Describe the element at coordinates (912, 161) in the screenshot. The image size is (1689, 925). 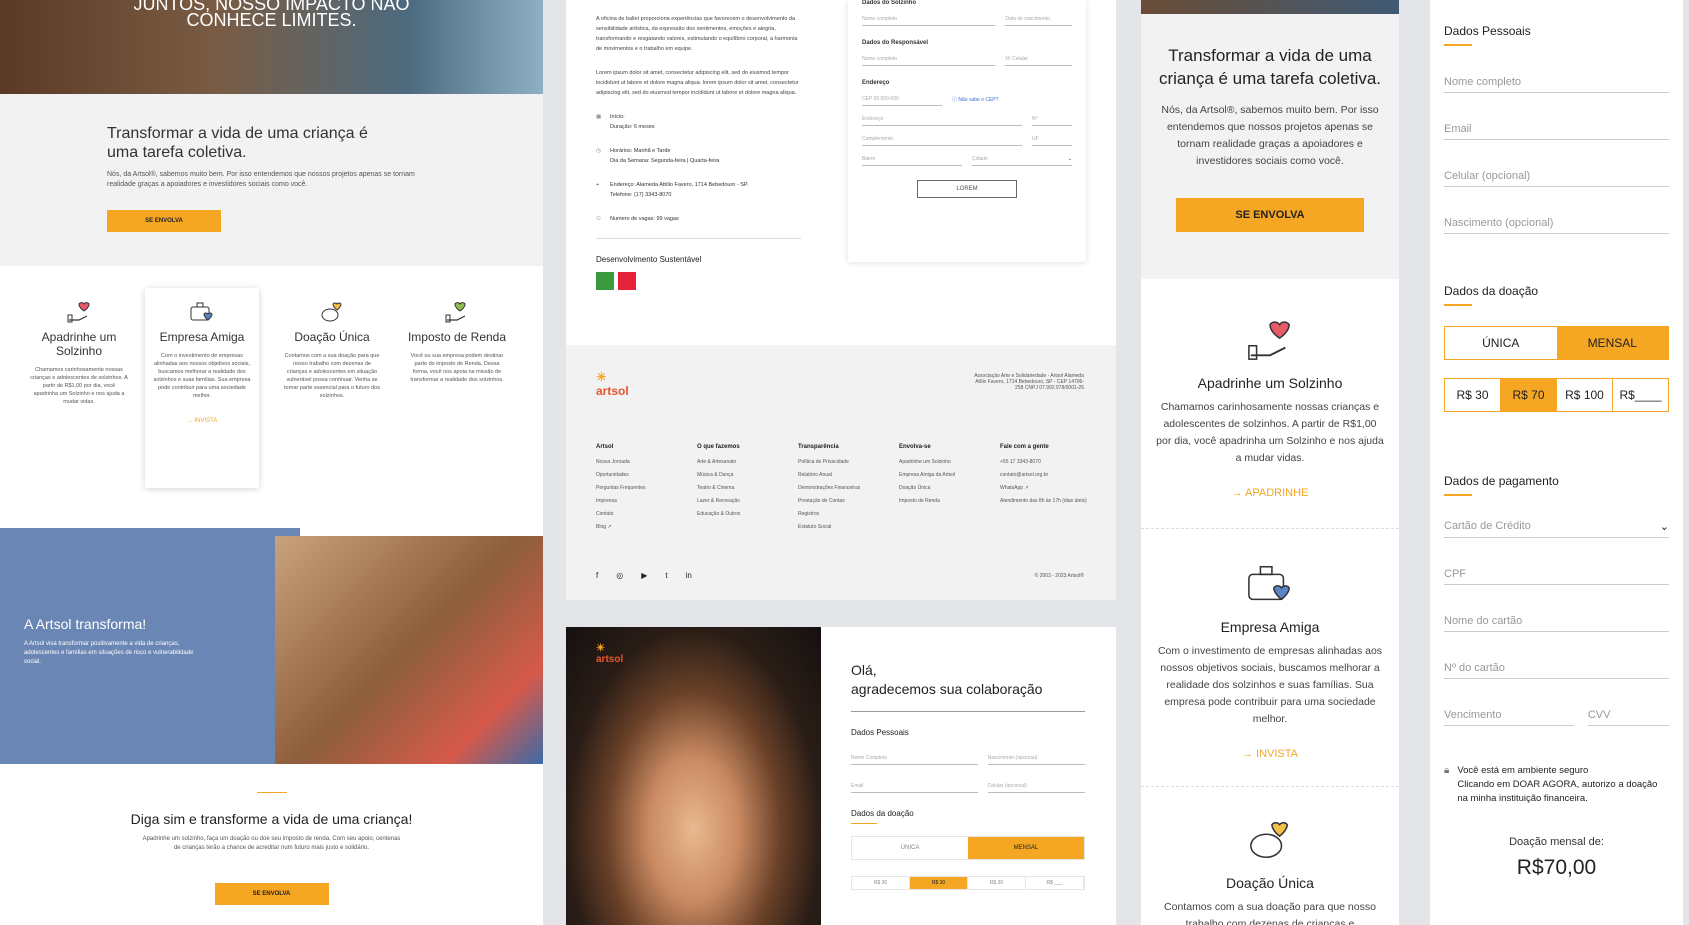
I see `district-field: Bairro` at that location.